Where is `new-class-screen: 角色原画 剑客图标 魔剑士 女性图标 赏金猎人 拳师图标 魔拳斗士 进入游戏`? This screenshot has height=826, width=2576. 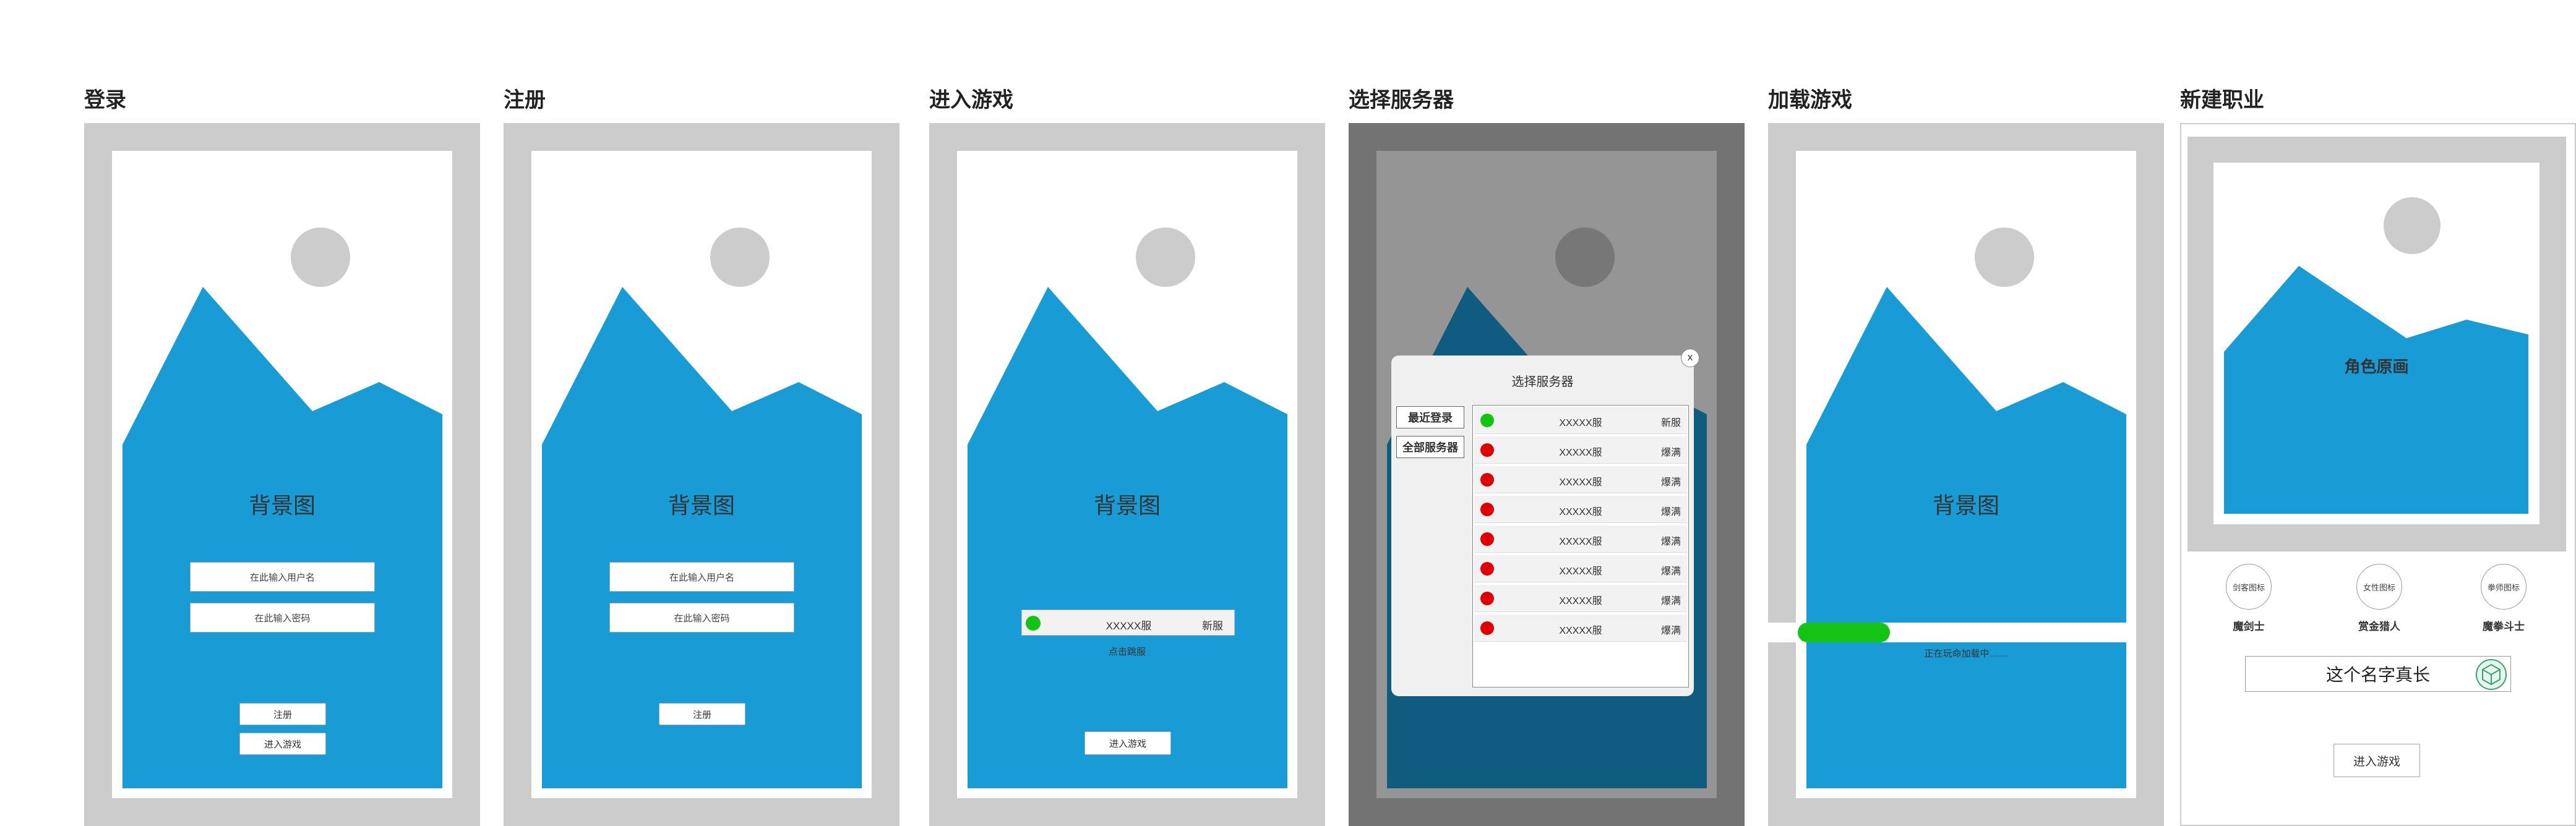
new-class-screen: 角色原画 剑客图标 魔剑士 女性图标 赏金猎人 拳师图标 魔拳斗士 进入游戏 is located at coordinates (2378, 474).